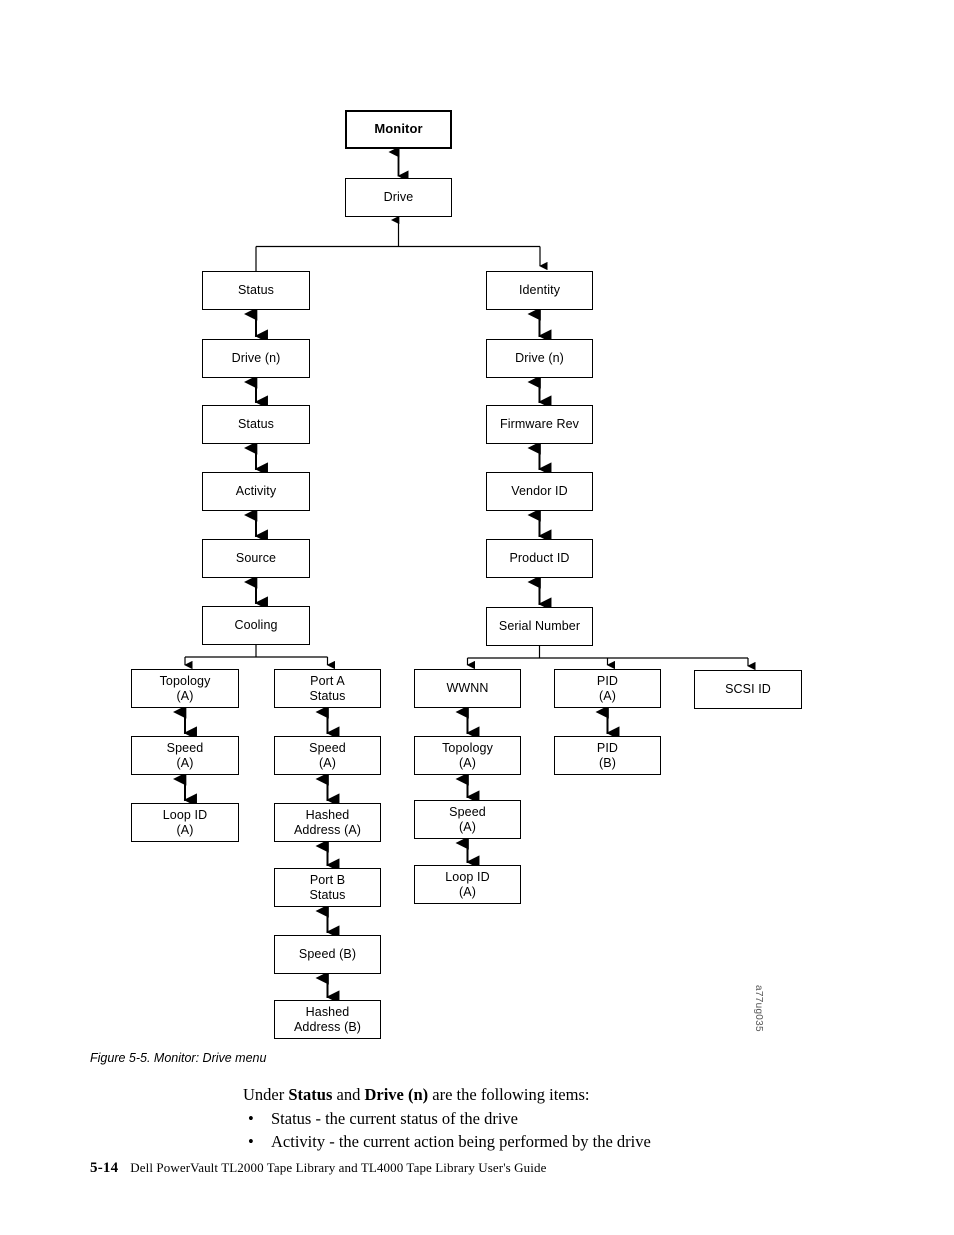 Image resolution: width=954 pixels, height=1235 pixels. What do you see at coordinates (467, 884) in the screenshot?
I see `node-loop-id-a-right: Loop ID (A)` at bounding box center [467, 884].